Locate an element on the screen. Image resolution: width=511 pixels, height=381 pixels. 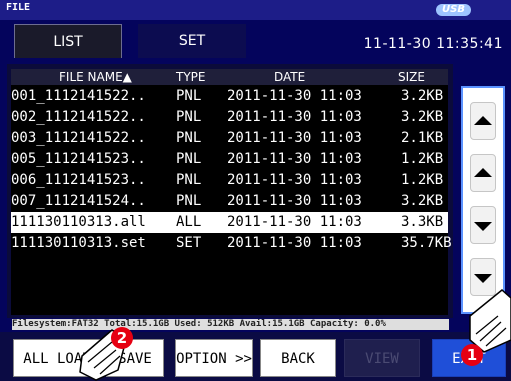
scroll-down-button is located at coordinates (483, 225).